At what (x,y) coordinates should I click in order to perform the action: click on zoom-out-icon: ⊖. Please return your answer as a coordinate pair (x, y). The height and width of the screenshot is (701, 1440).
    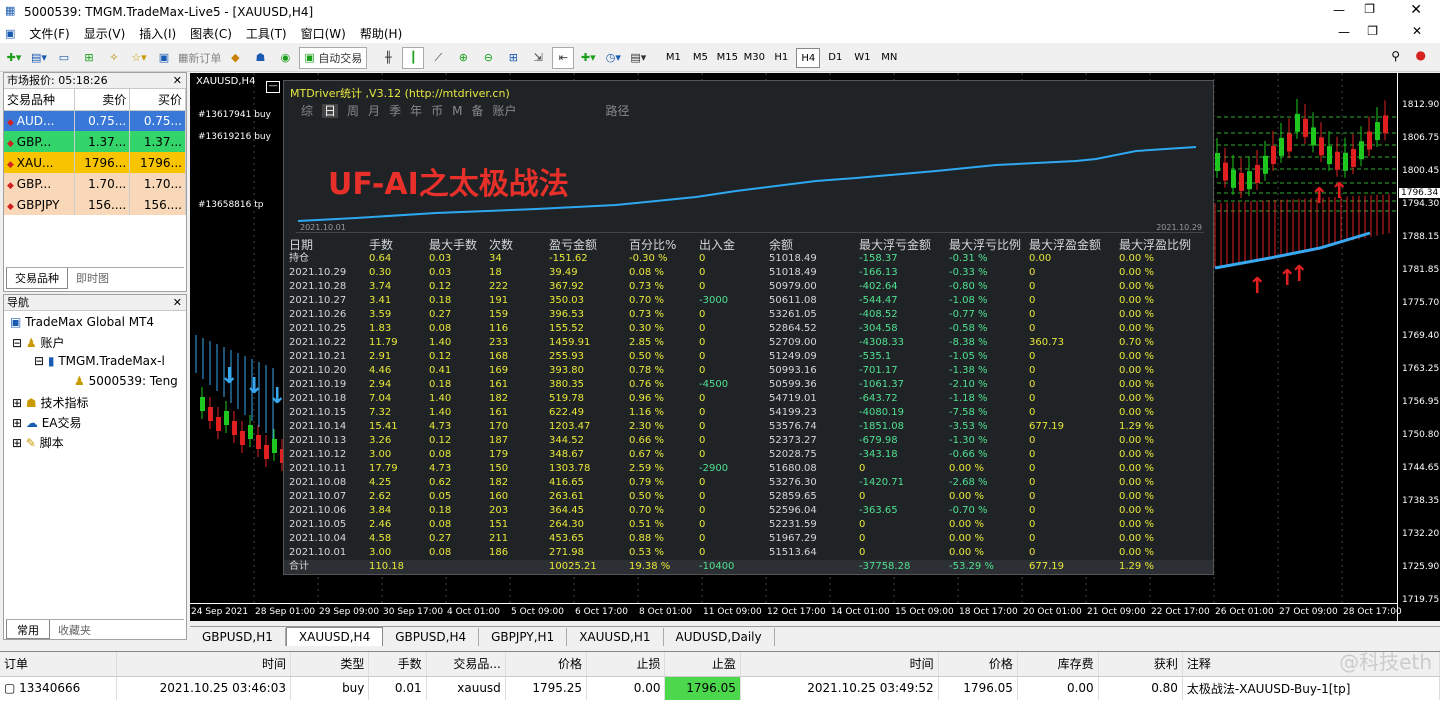
    Looking at the image, I should click on (488, 58).